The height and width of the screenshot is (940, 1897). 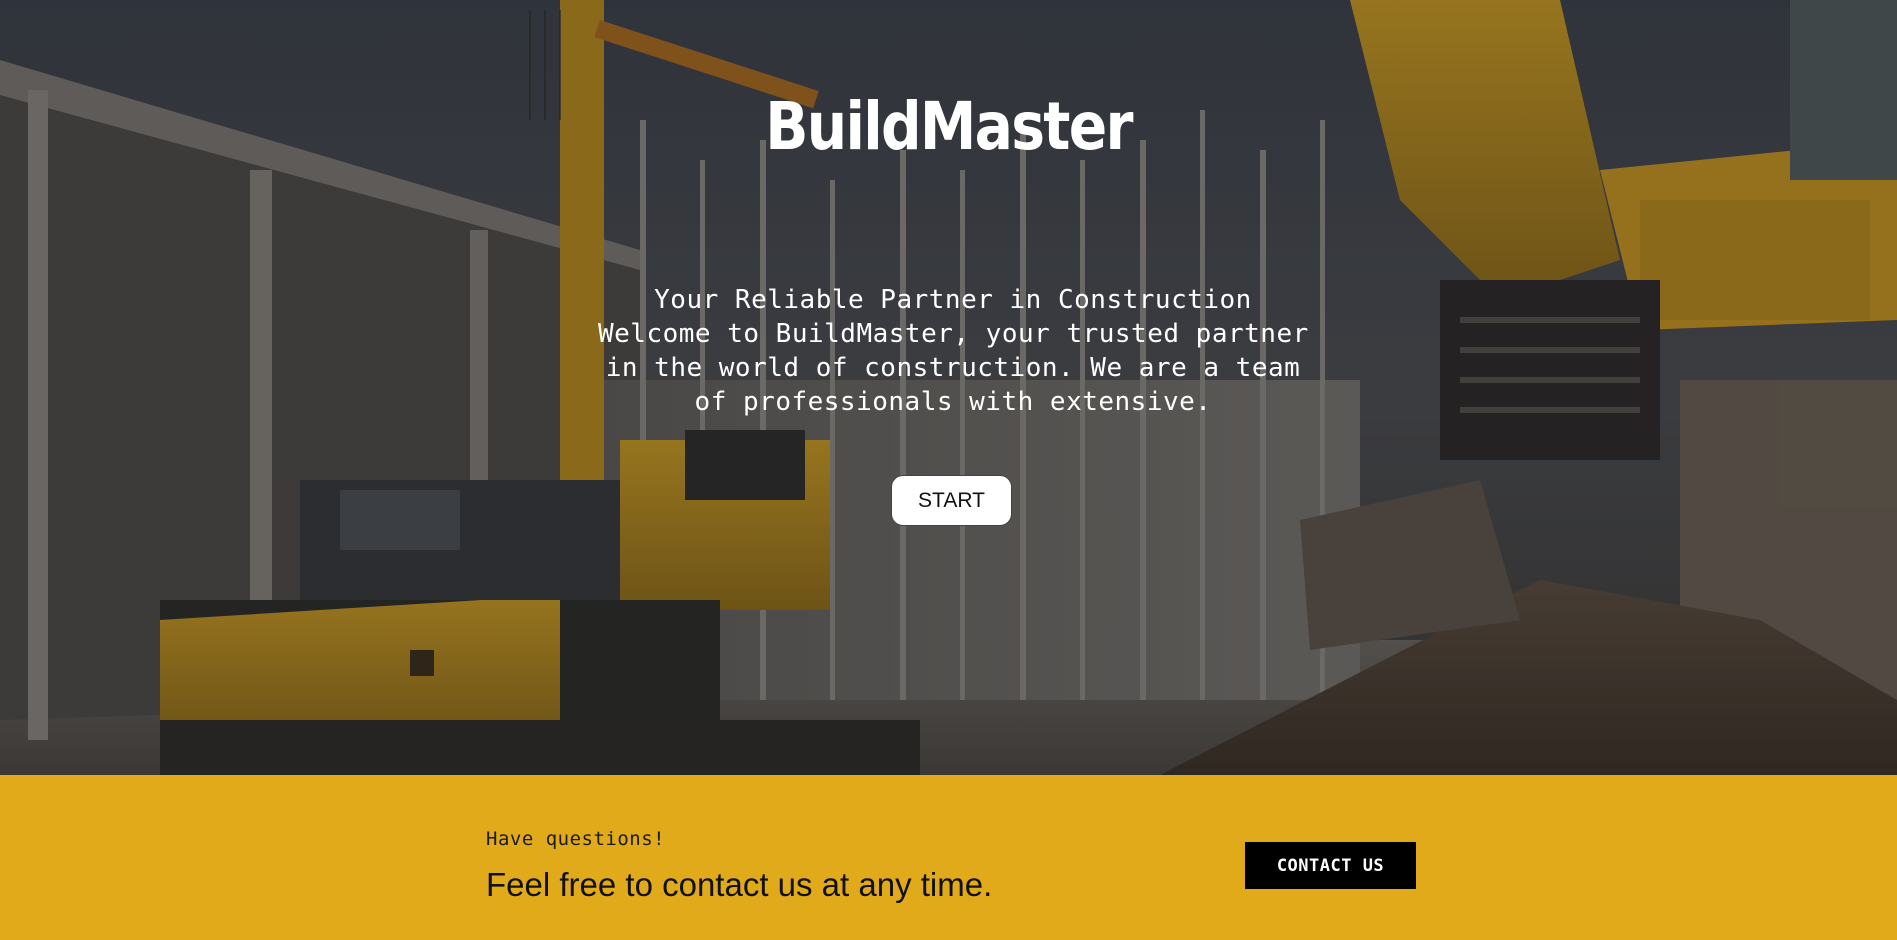 What do you see at coordinates (576, 839) in the screenshot?
I see `contact-eyebrow: Have questions!` at bounding box center [576, 839].